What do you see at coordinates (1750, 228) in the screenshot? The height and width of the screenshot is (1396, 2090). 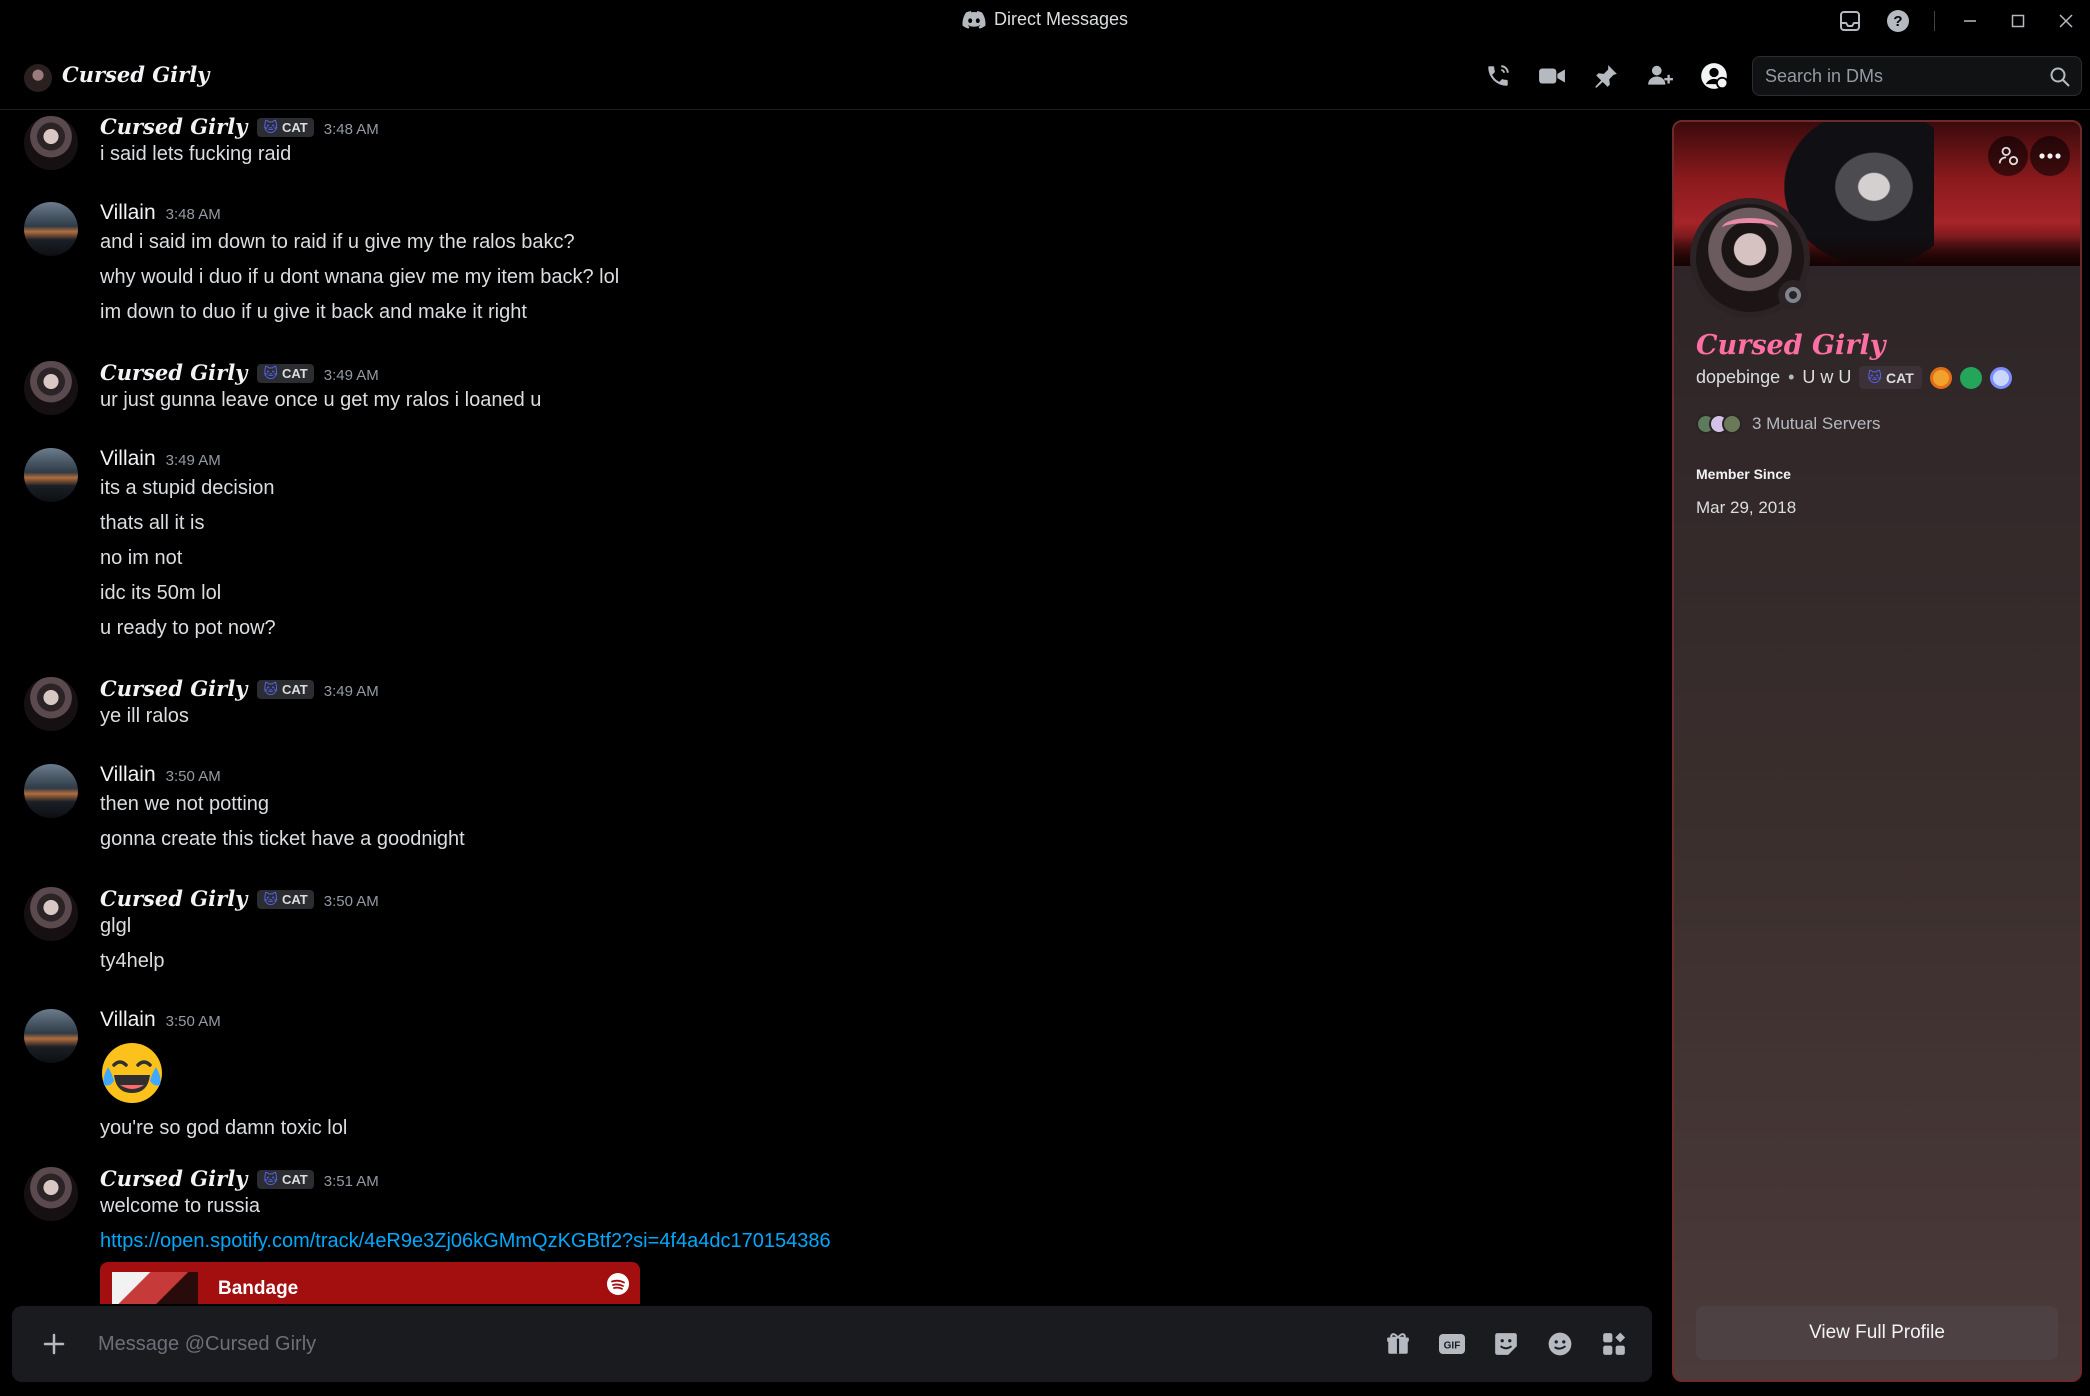 I see `hair-accent` at bounding box center [1750, 228].